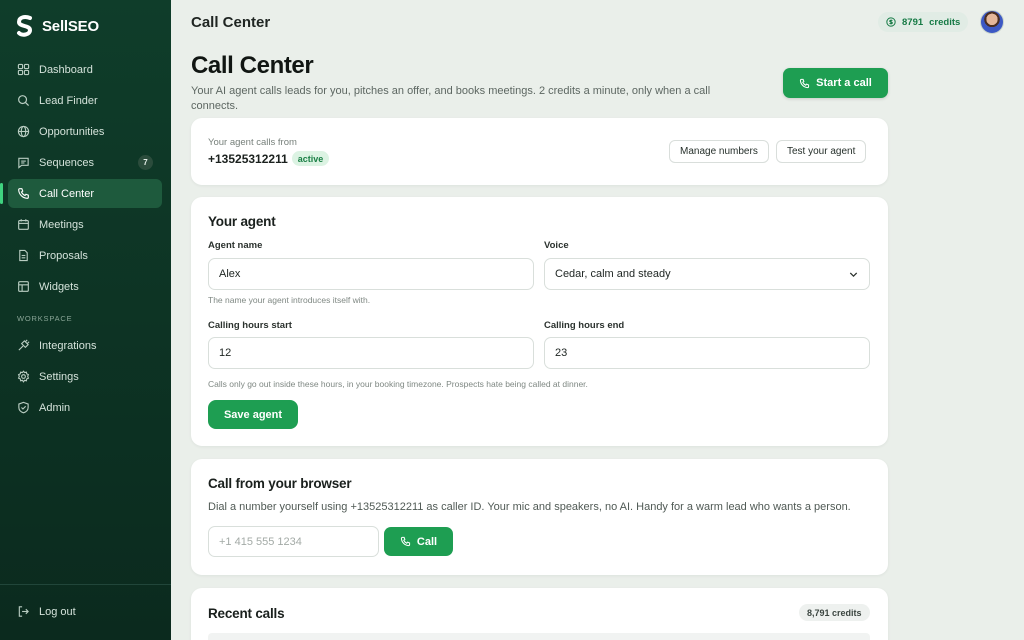 The width and height of the screenshot is (1024, 640). I want to click on brand-logo-icon, so click(24, 26).